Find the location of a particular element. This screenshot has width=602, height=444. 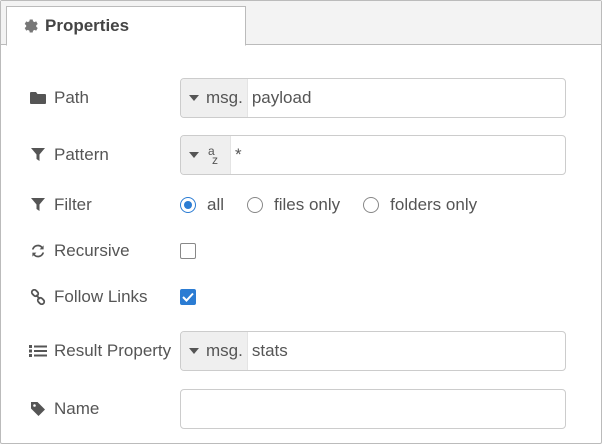

pattern-input: az * is located at coordinates (373, 155).